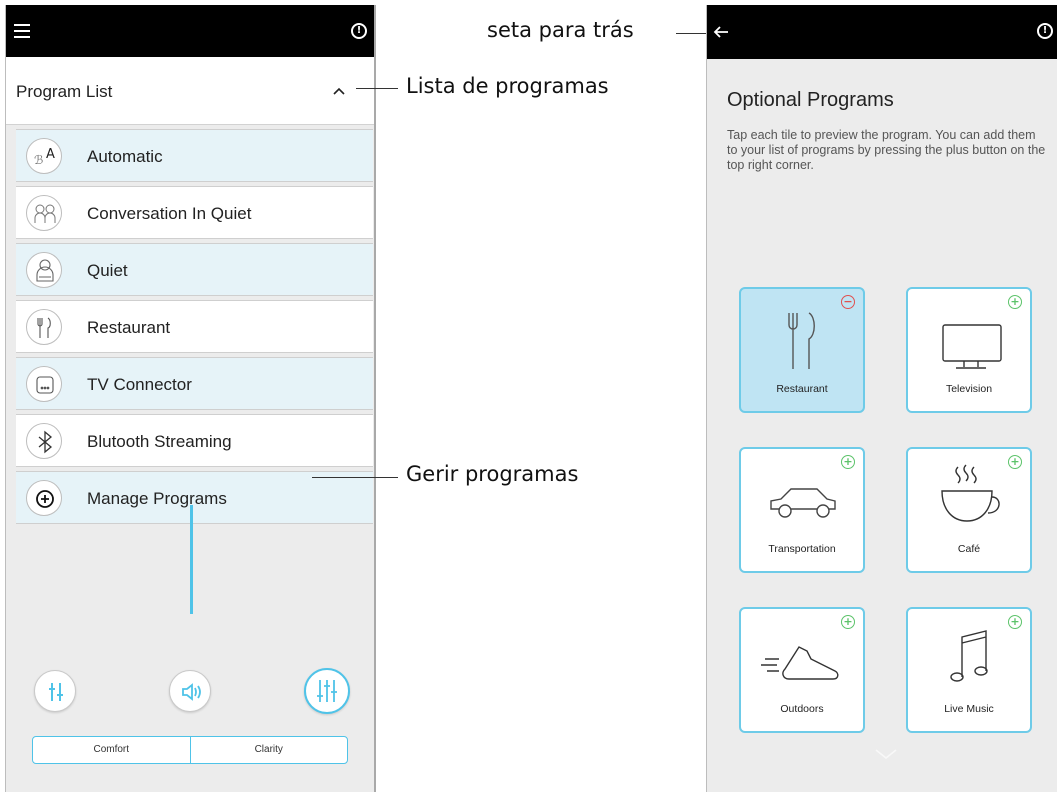 The image size is (1057, 792). I want to click on annotation-back-arrow: seta para trás, so click(560, 30).